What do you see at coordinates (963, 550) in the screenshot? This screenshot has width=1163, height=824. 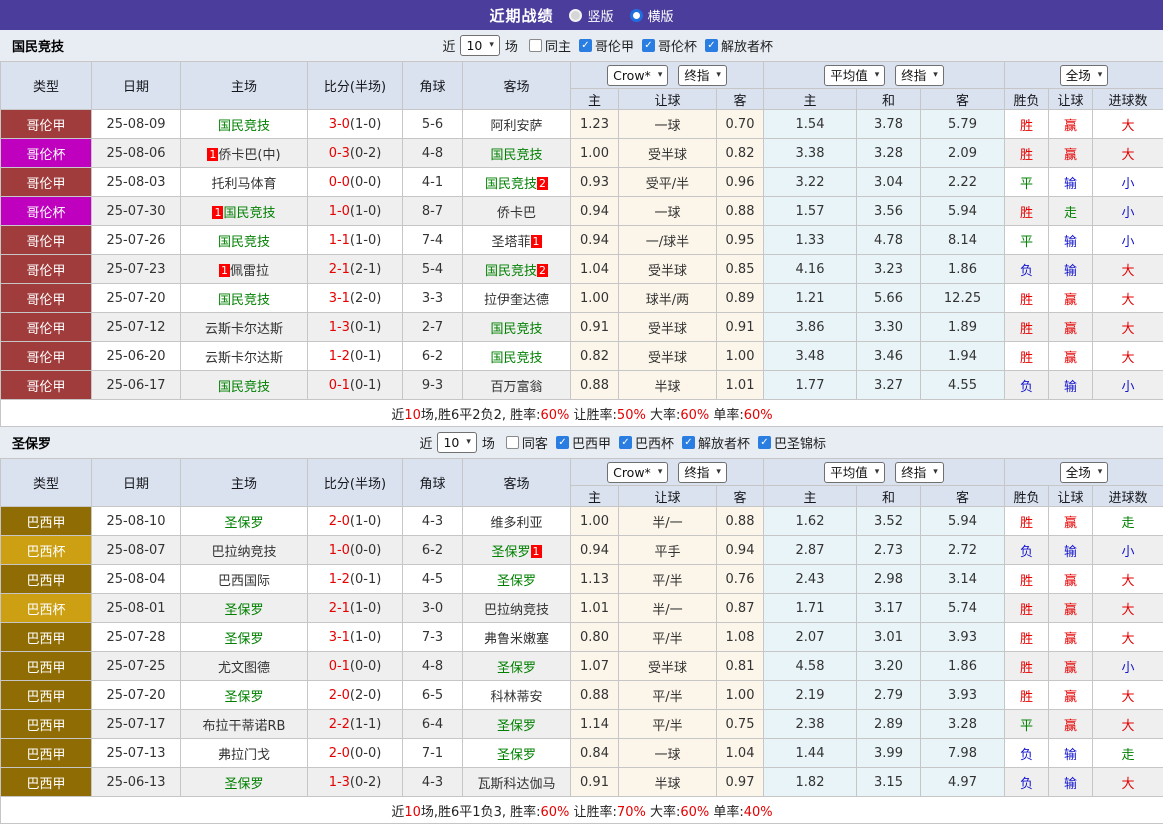 I see `avg-away-odds: 2.72` at bounding box center [963, 550].